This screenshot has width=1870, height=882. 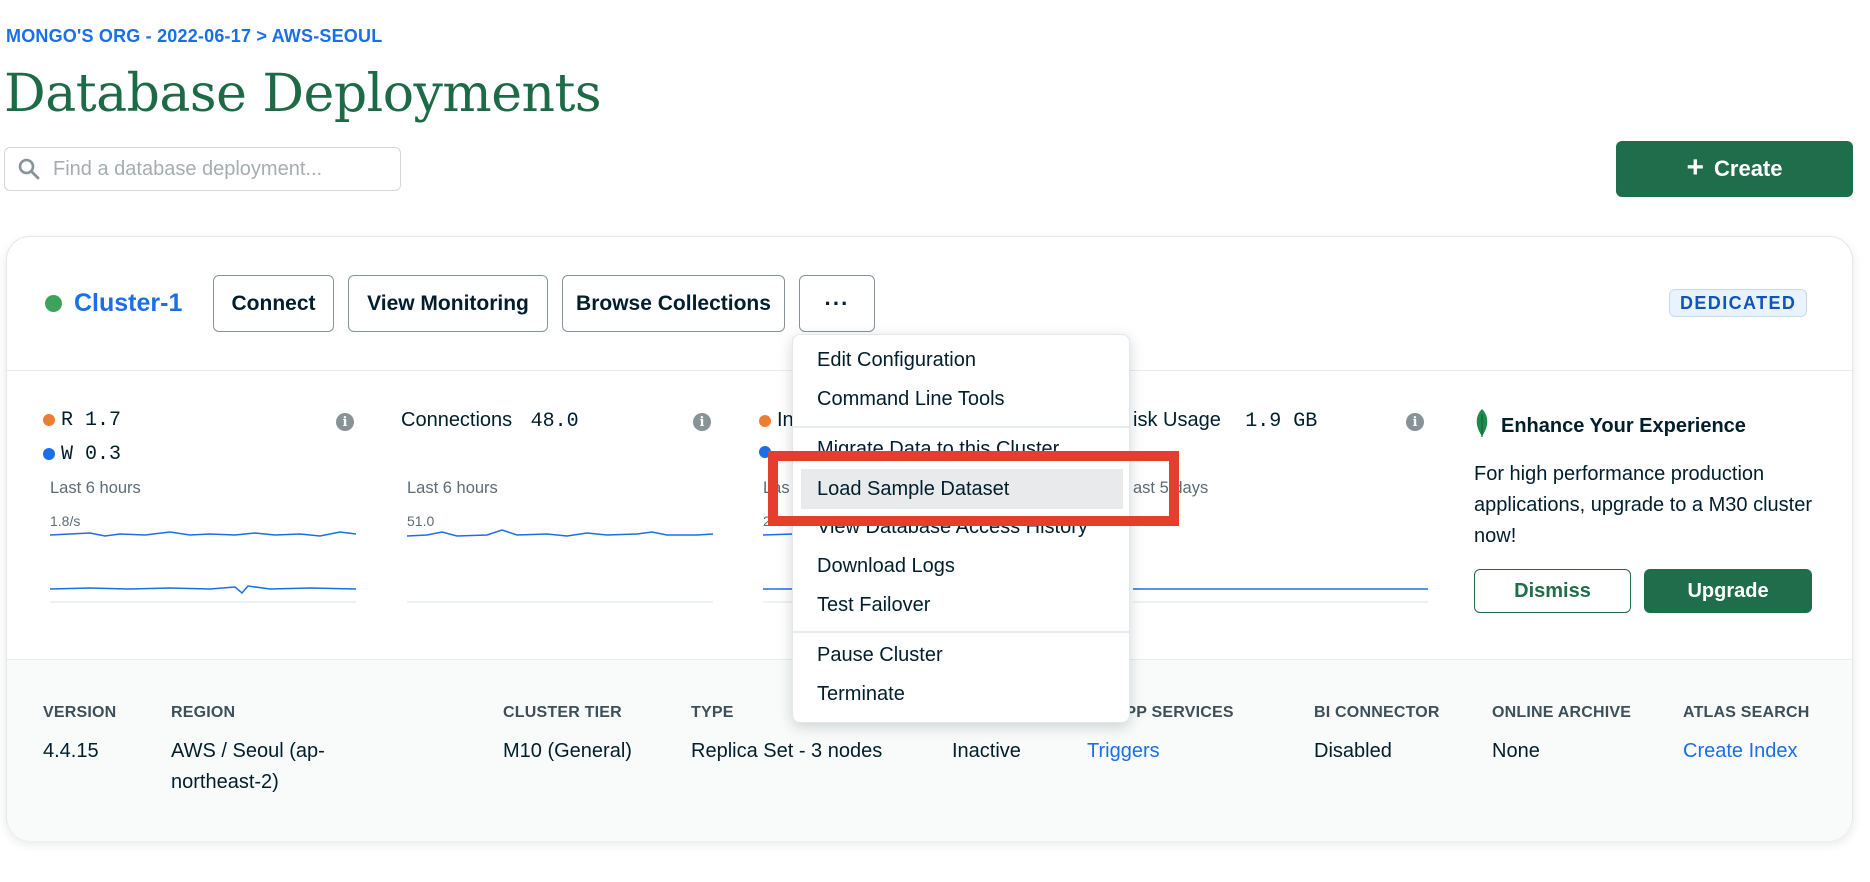 I want to click on connections-value: 48.0, so click(x=554, y=421).